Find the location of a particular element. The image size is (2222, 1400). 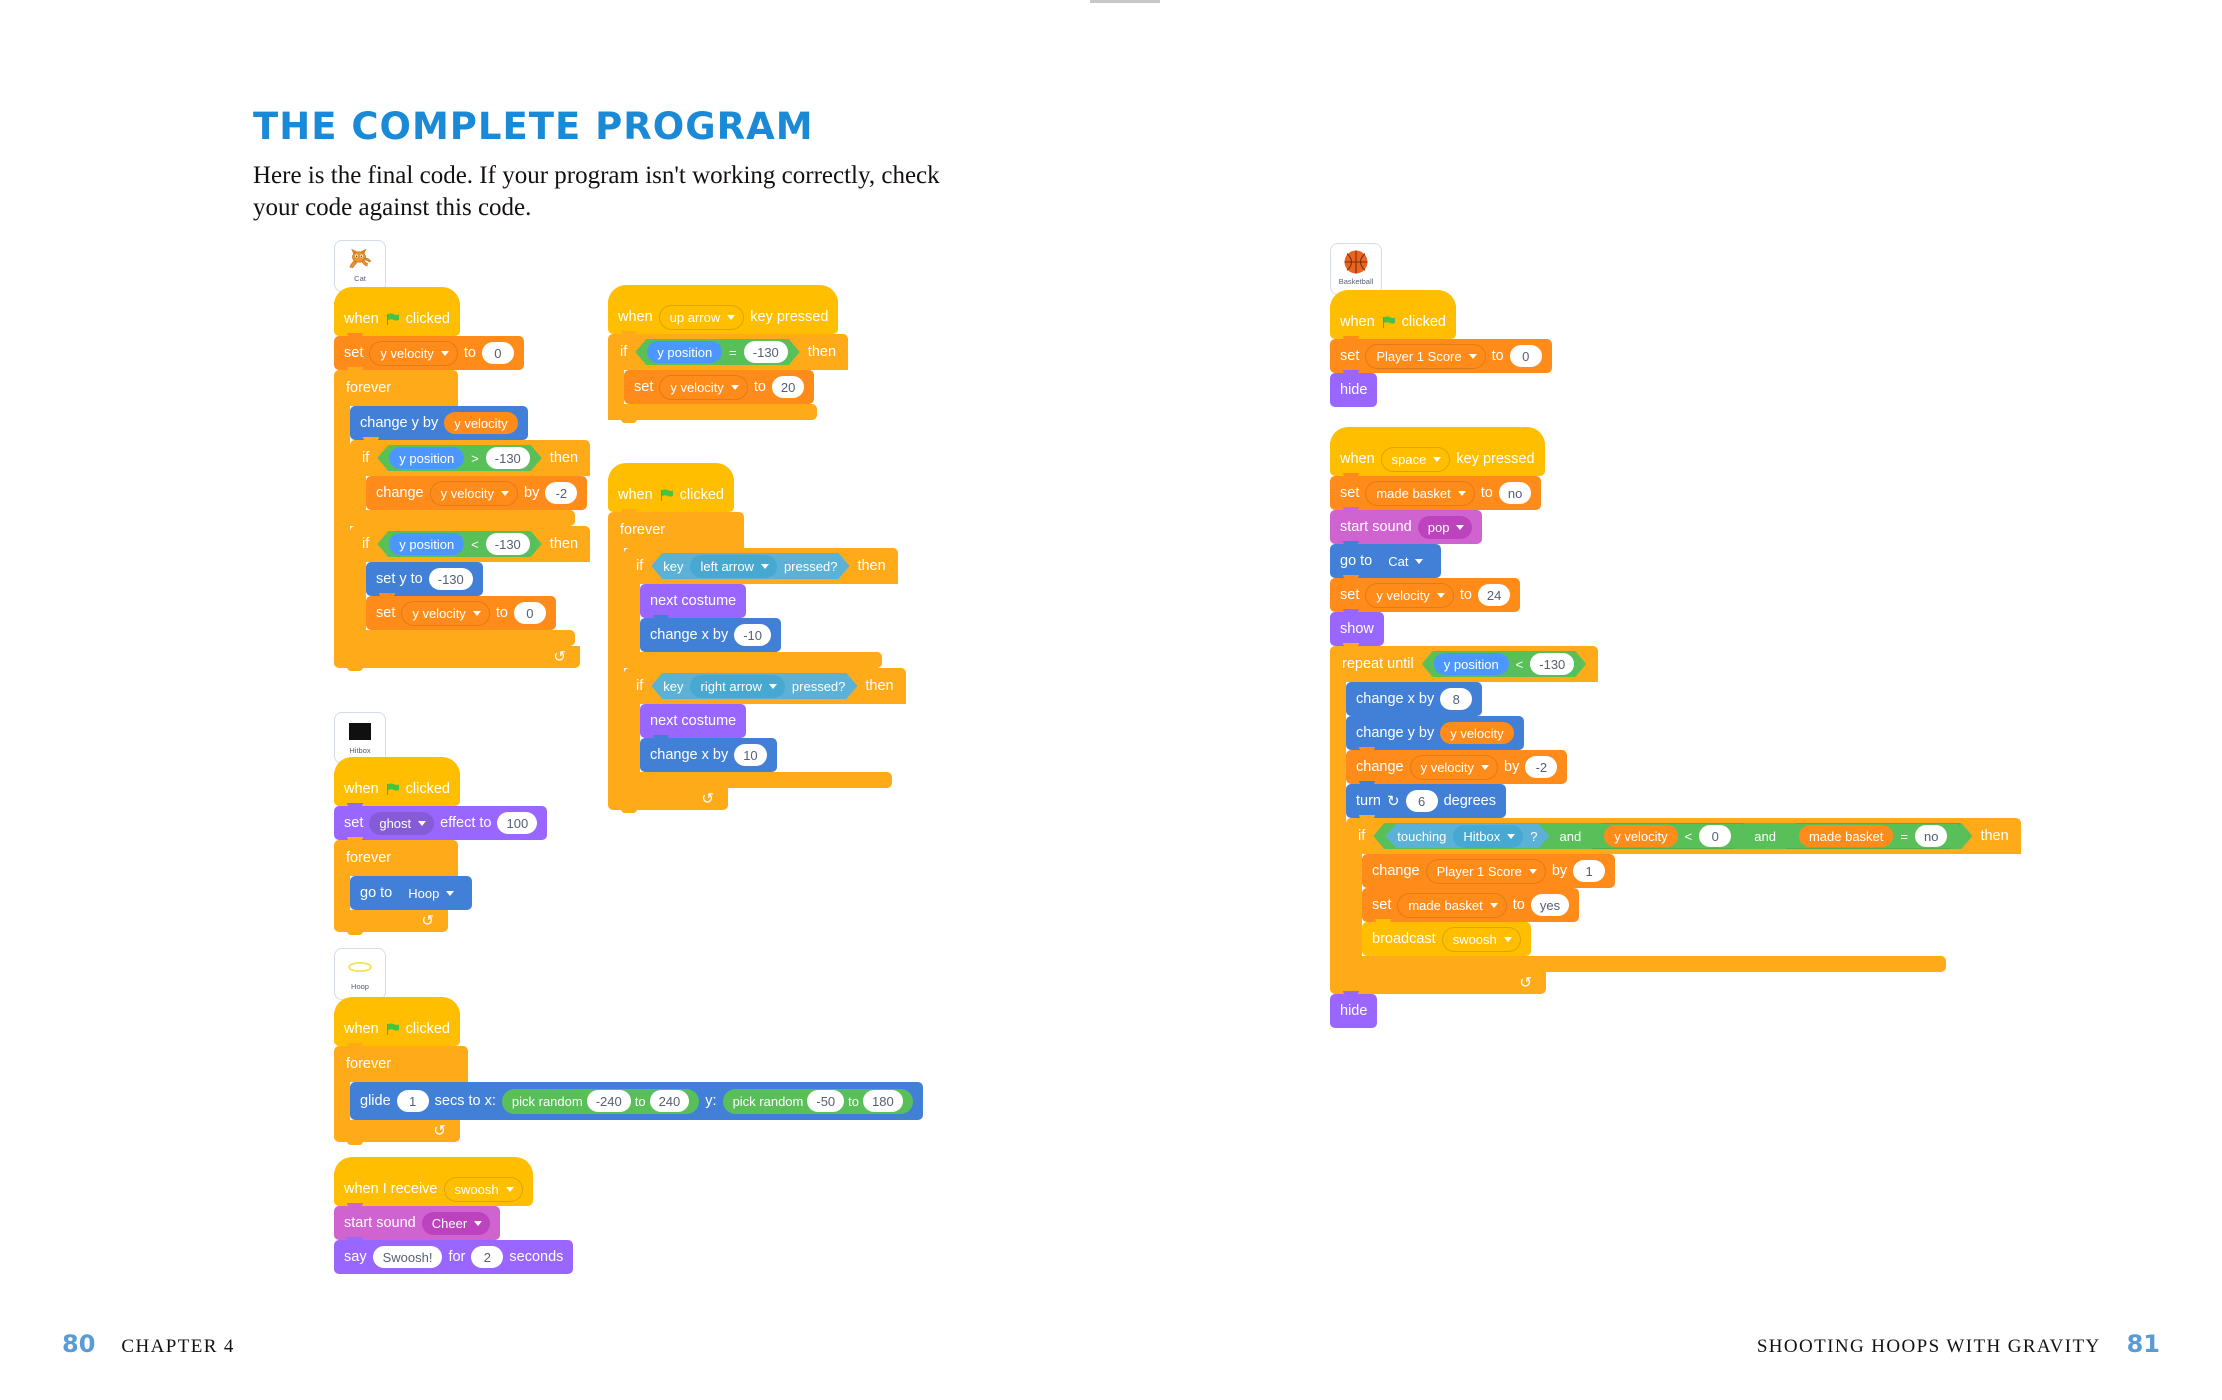

value-input: no is located at coordinates (1515, 493).